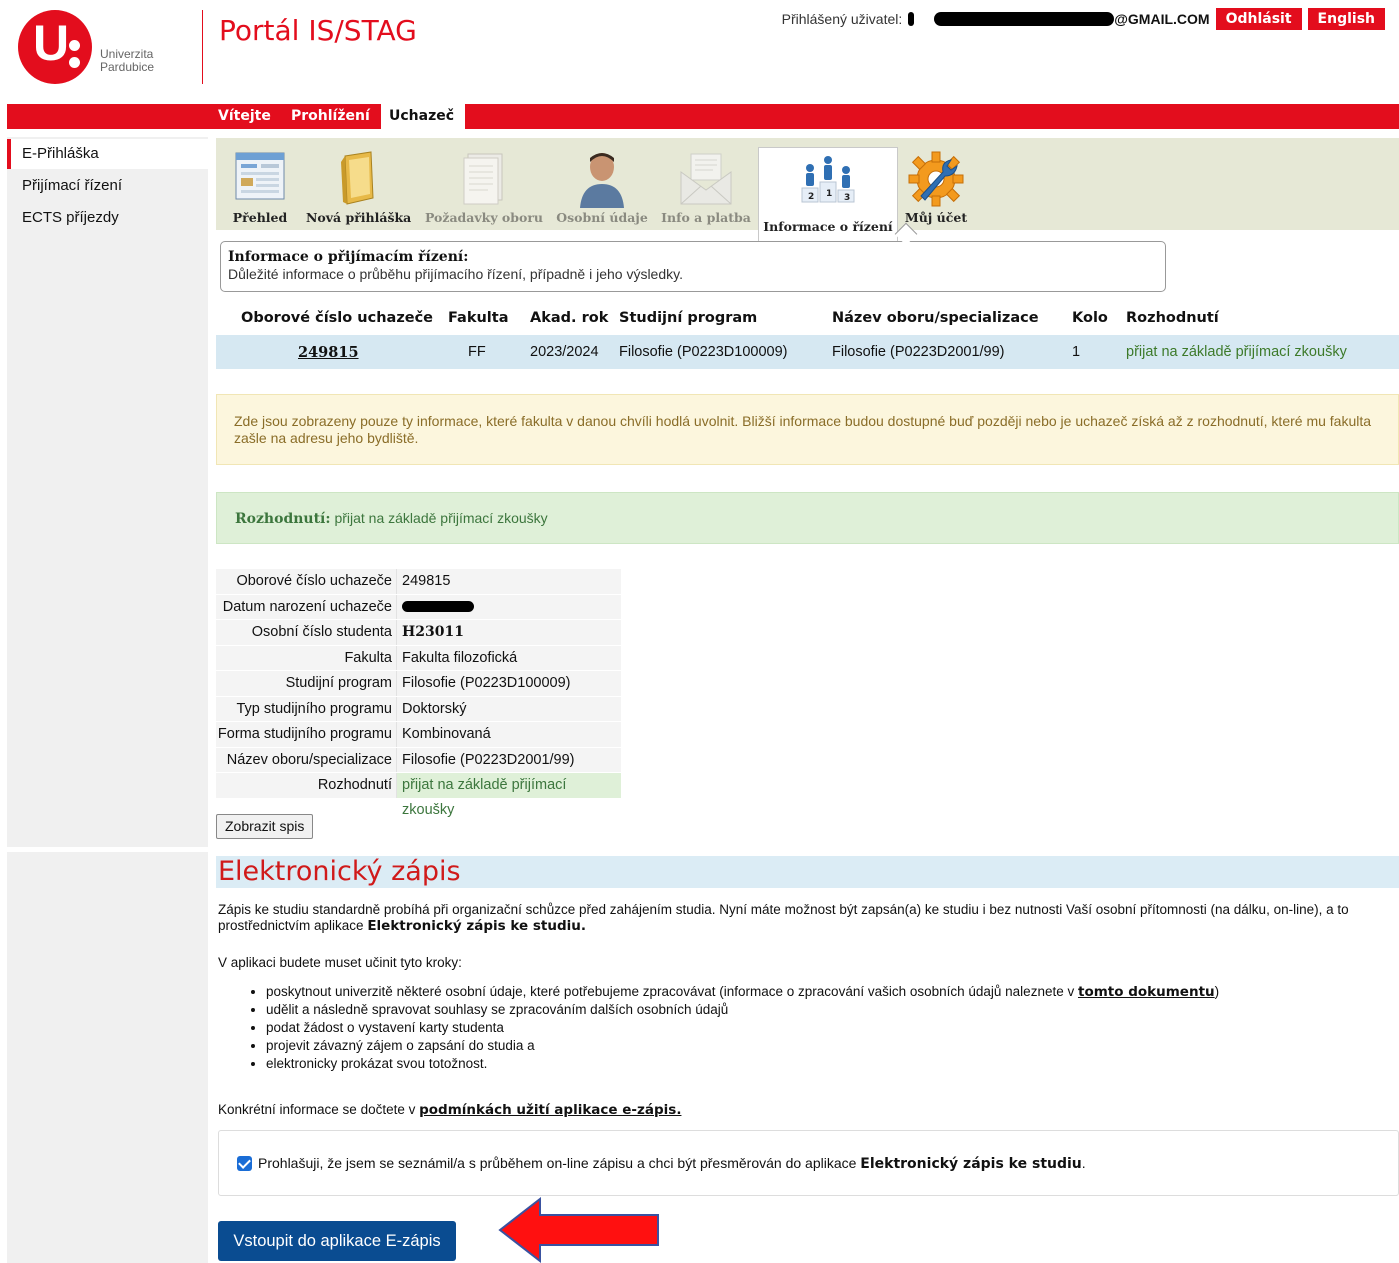 The width and height of the screenshot is (1399, 1263). What do you see at coordinates (483, 179) in the screenshot?
I see `document-icon` at bounding box center [483, 179].